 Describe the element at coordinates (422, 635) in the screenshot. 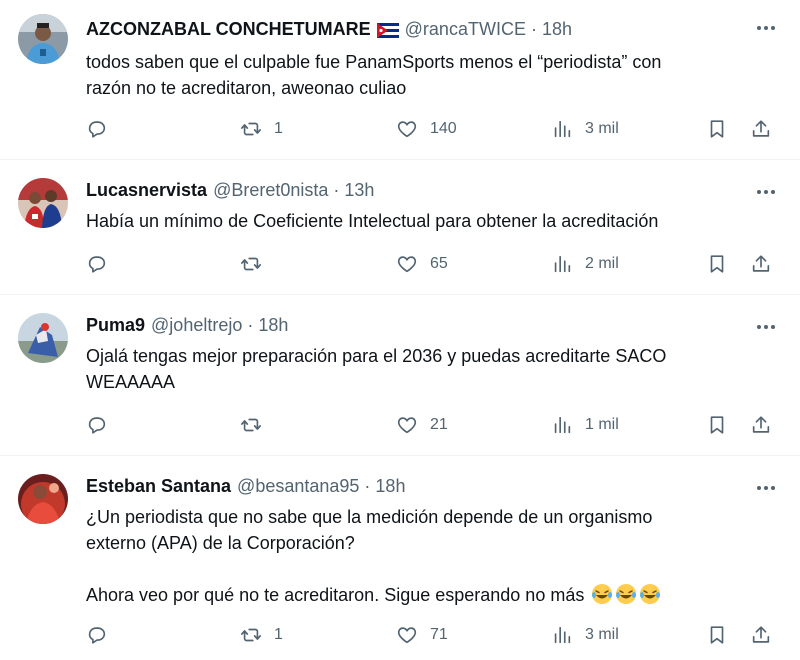

I see `like-button: 71` at that location.